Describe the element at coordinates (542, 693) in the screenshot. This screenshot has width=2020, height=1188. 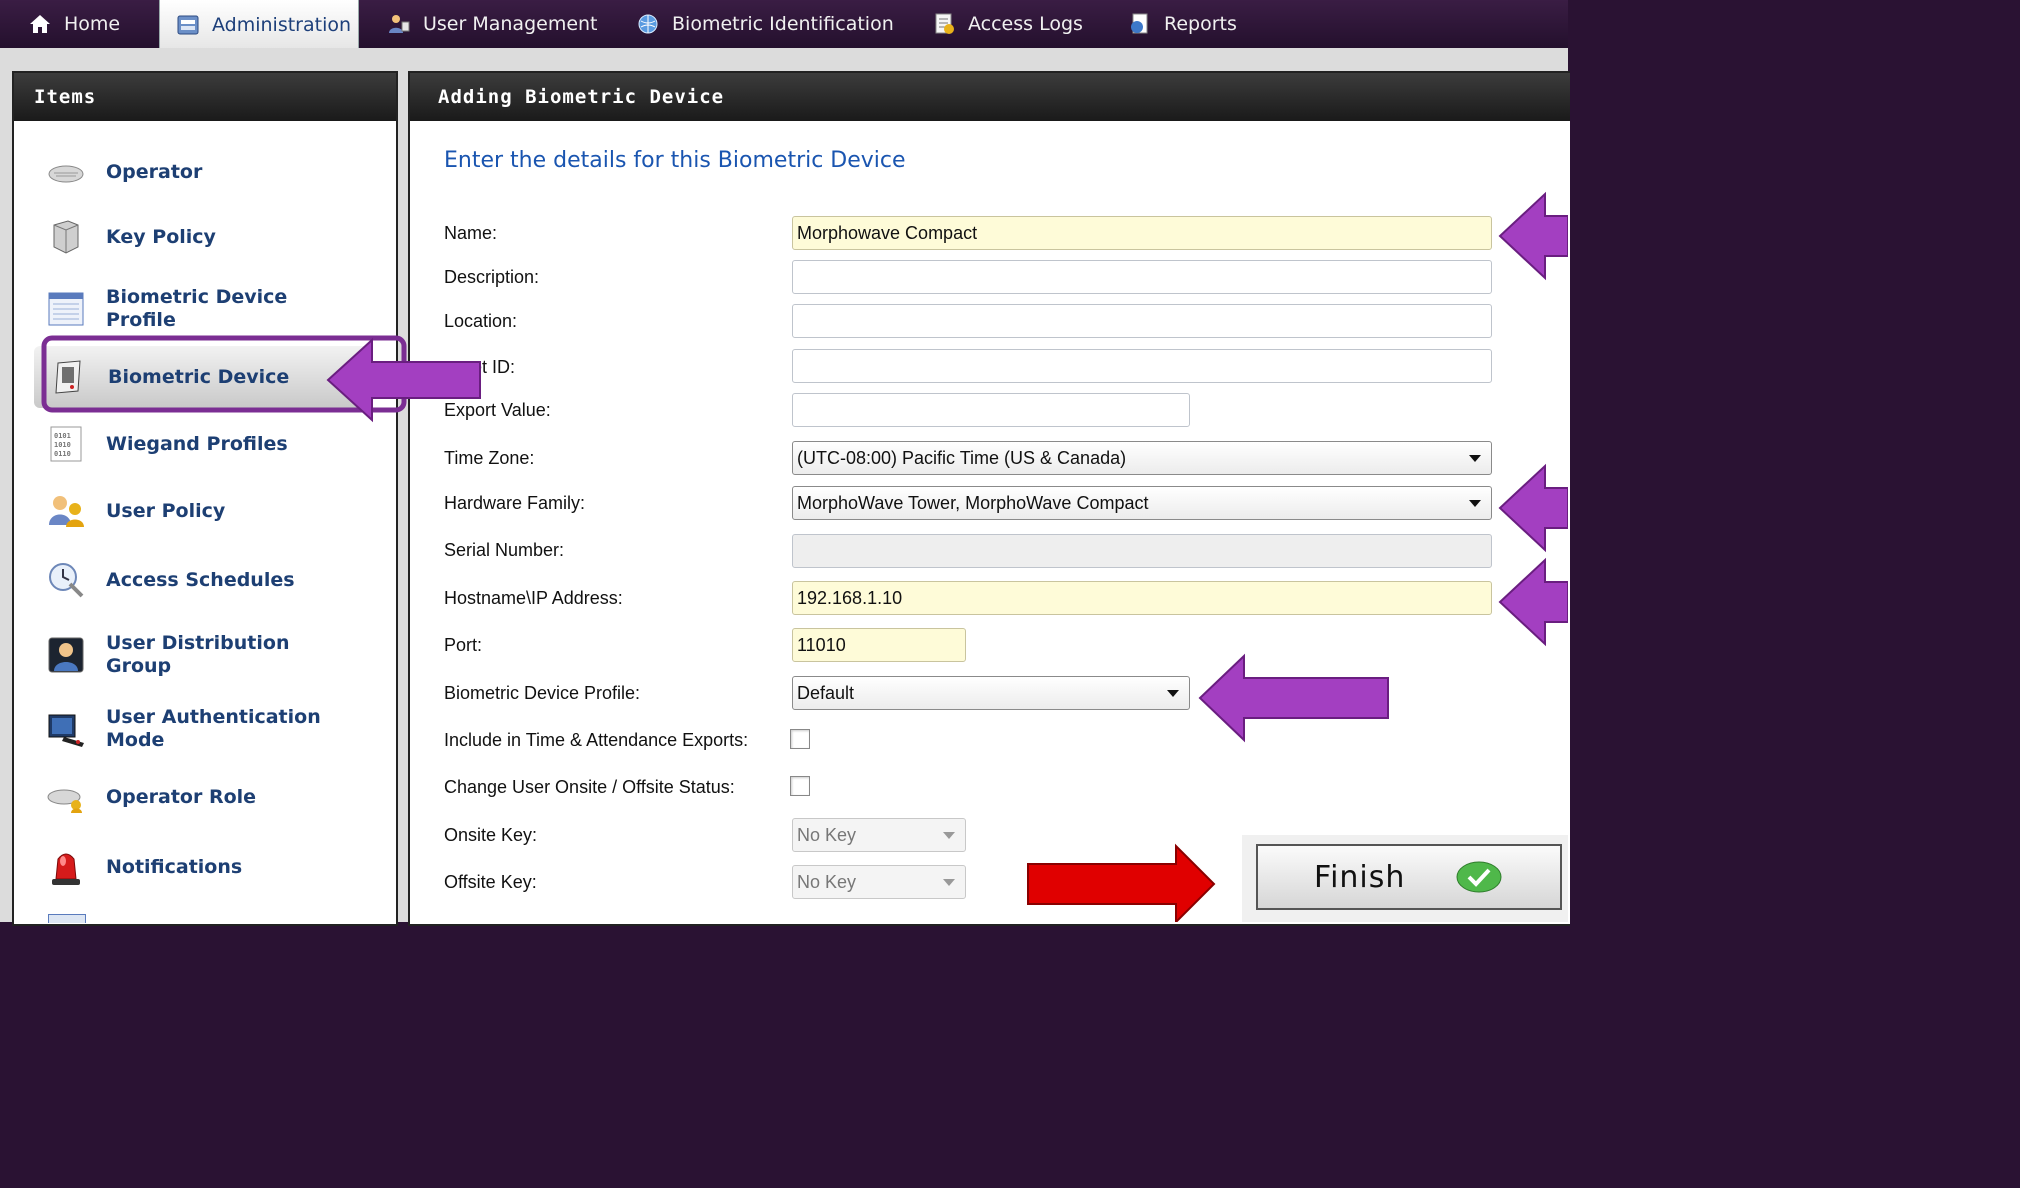
I see `biometric-device-profile-label: Biometric Device Profile:` at that location.